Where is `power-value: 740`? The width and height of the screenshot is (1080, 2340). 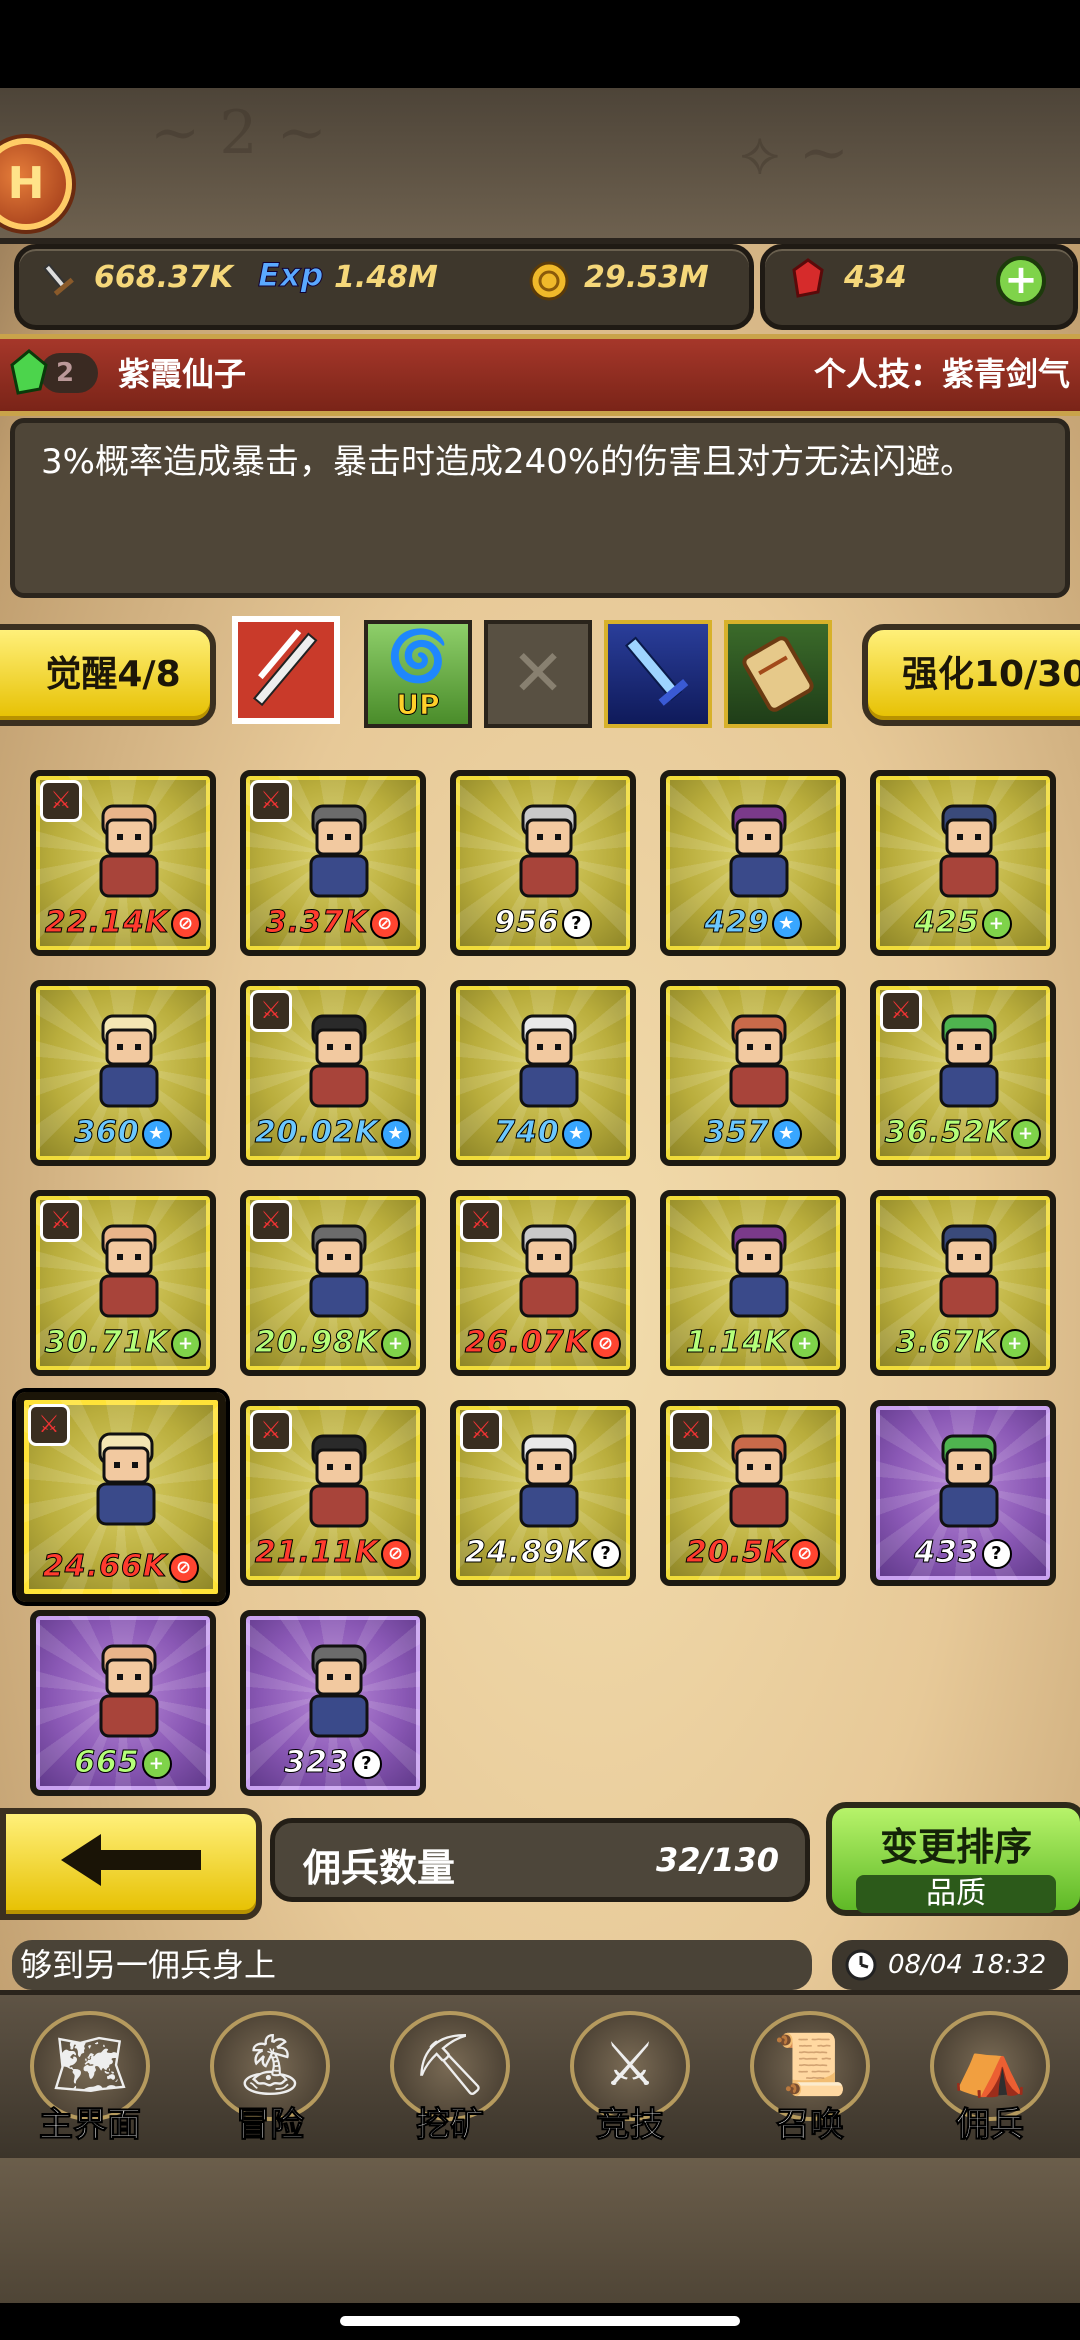 power-value: 740 is located at coordinates (527, 1133).